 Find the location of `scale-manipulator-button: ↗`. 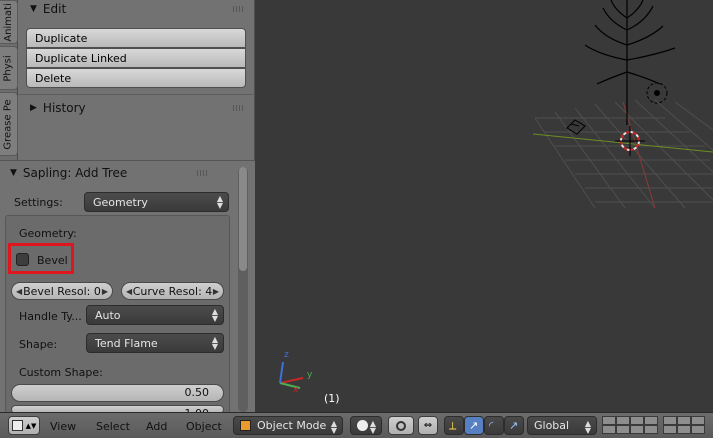

scale-manipulator-button: ↗ is located at coordinates (514, 425).